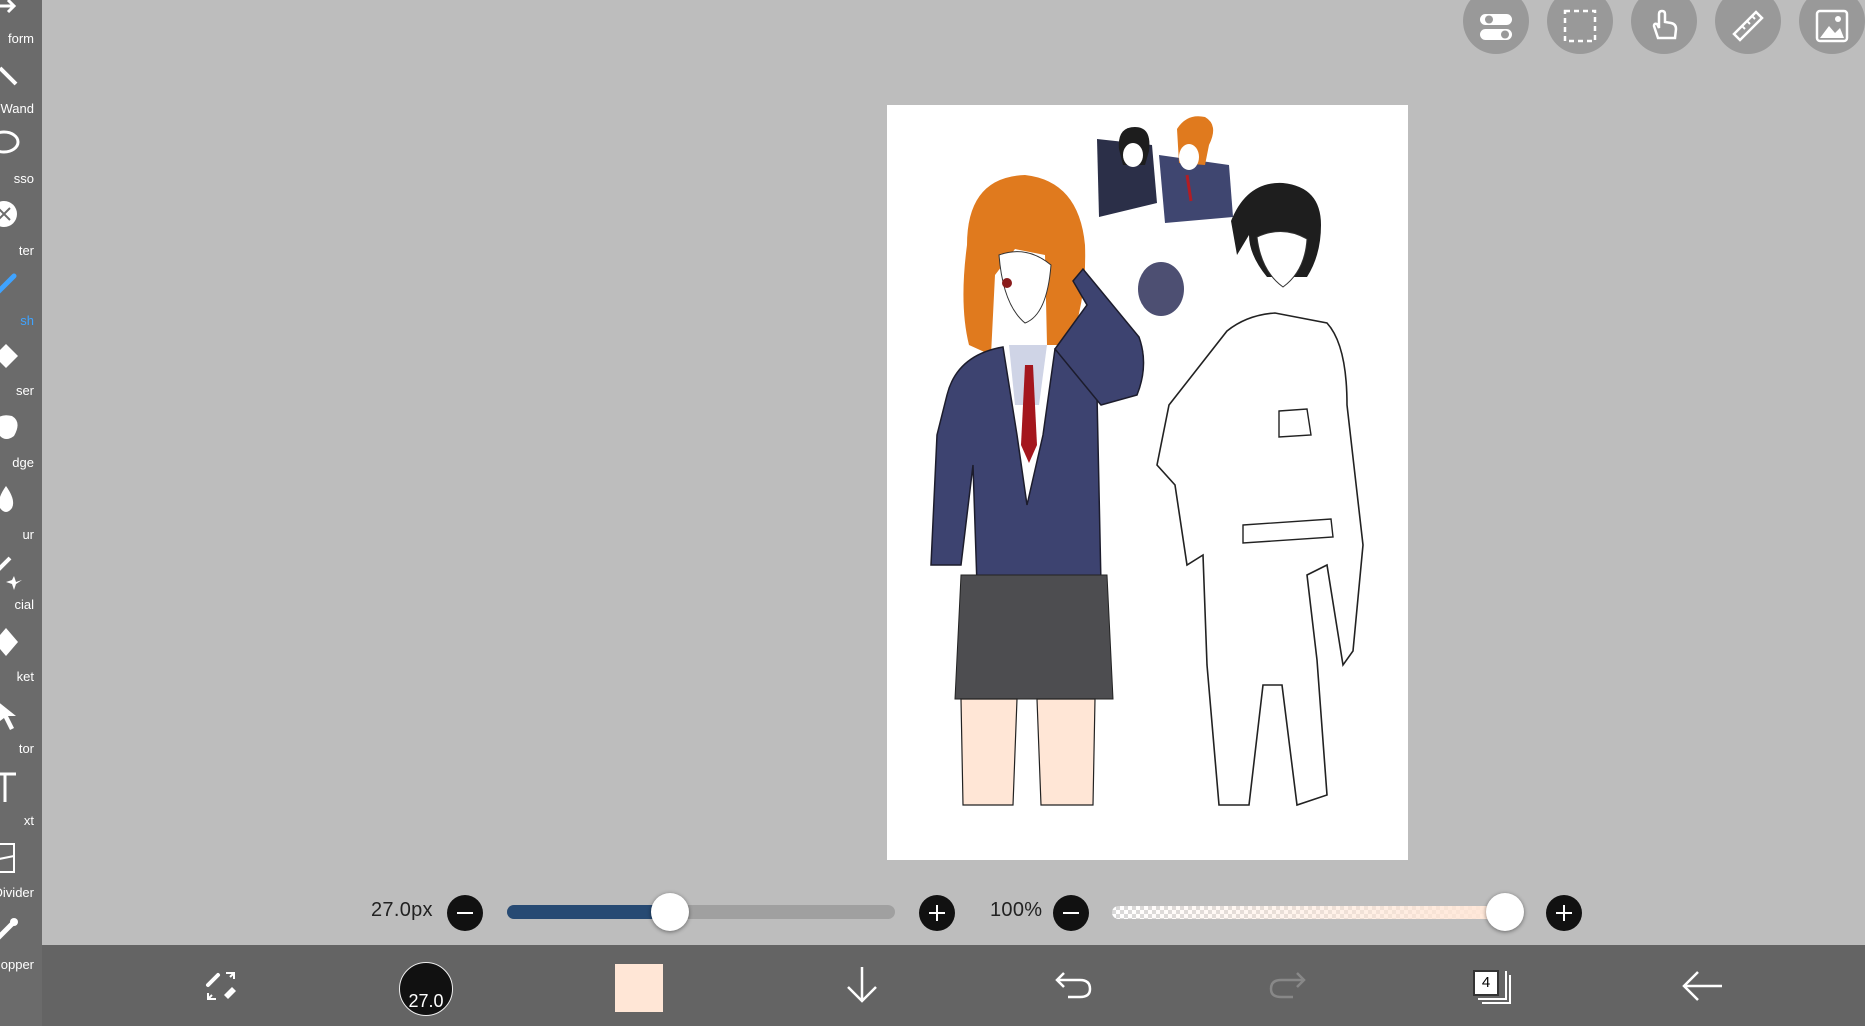 The image size is (1865, 1026). I want to click on tool-special: cial, so click(21, 582).